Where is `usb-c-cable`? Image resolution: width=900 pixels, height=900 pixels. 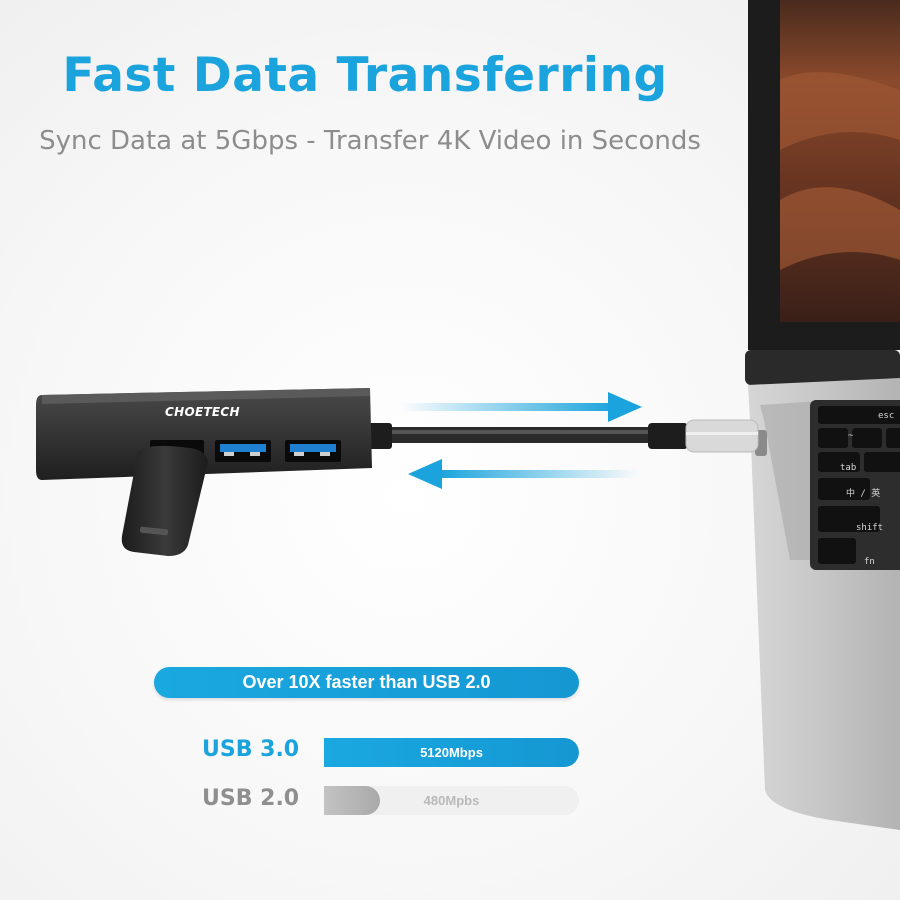
usb-c-cable is located at coordinates (561, 436).